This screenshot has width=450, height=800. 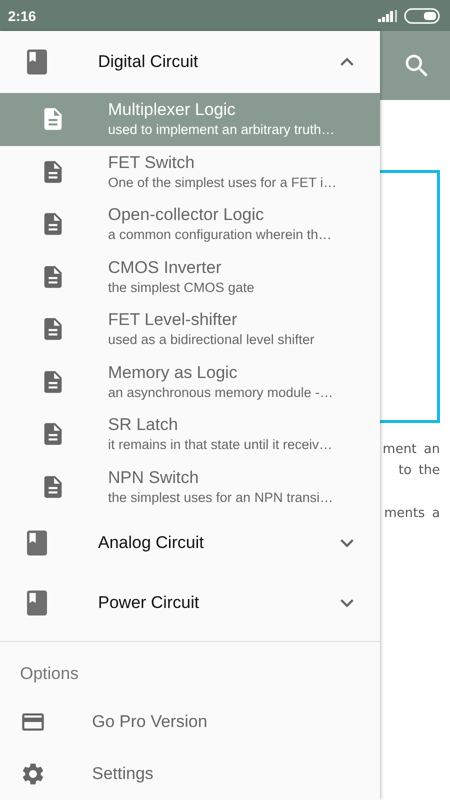 What do you see at coordinates (411, 450) in the screenshot?
I see `body-text: ment an` at bounding box center [411, 450].